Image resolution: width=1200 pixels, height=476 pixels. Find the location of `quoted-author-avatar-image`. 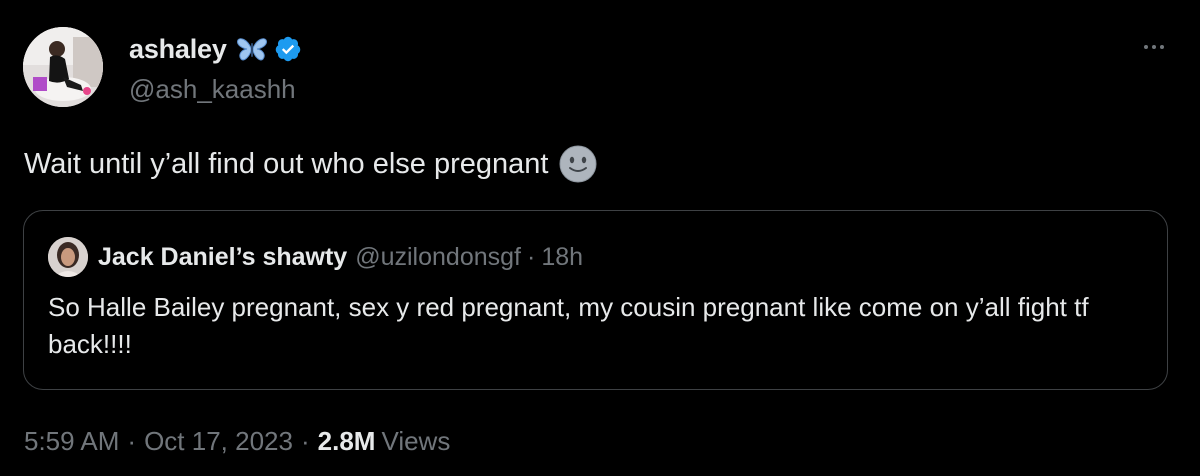

quoted-author-avatar-image is located at coordinates (68, 257).